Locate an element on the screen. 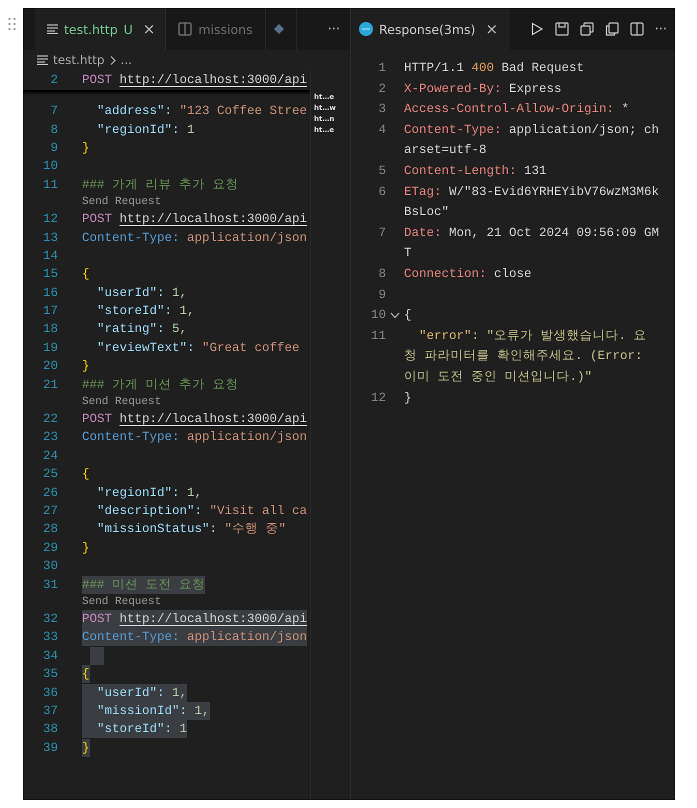 The height and width of the screenshot is (808, 697). status-code: 400 is located at coordinates (483, 68).